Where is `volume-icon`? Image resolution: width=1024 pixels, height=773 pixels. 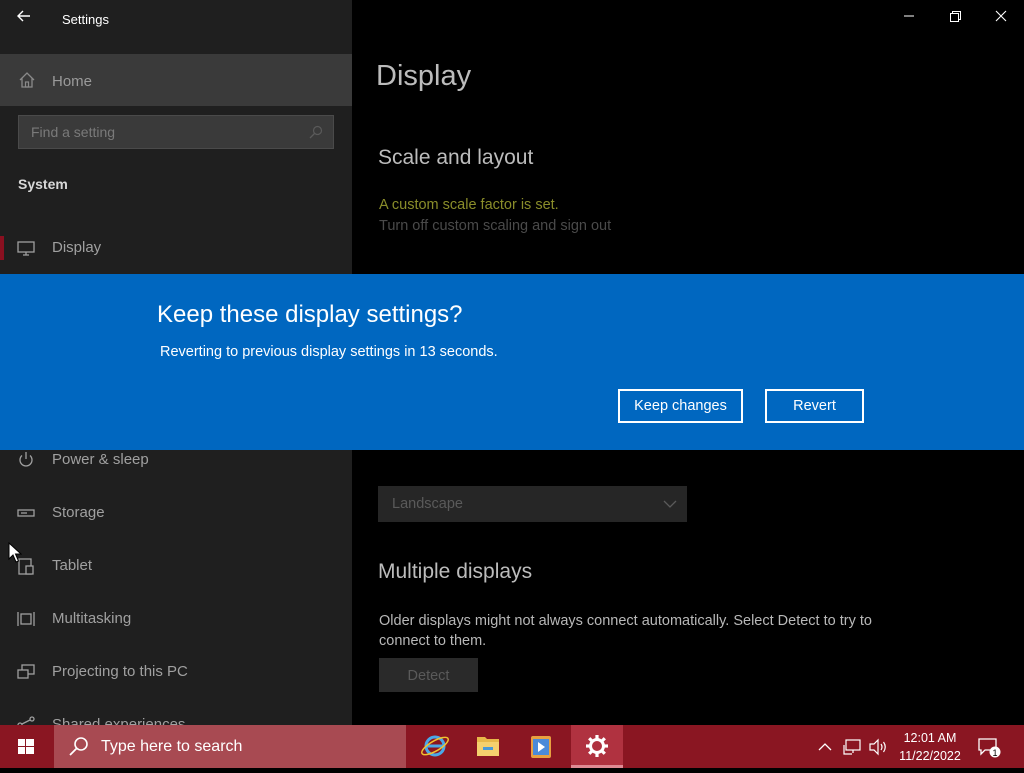 volume-icon is located at coordinates (878, 747).